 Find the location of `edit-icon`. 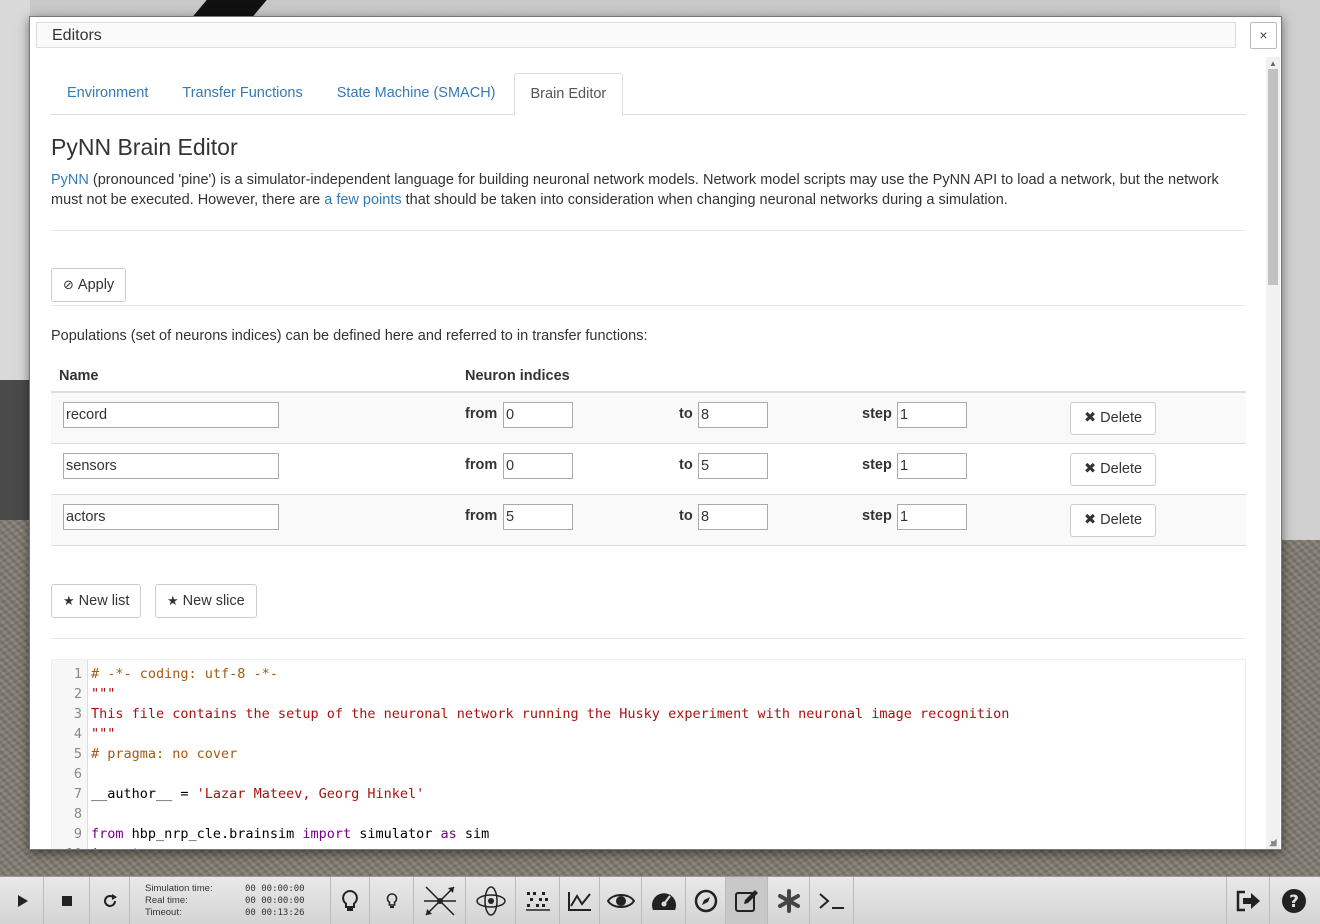

edit-icon is located at coordinates (746, 901).